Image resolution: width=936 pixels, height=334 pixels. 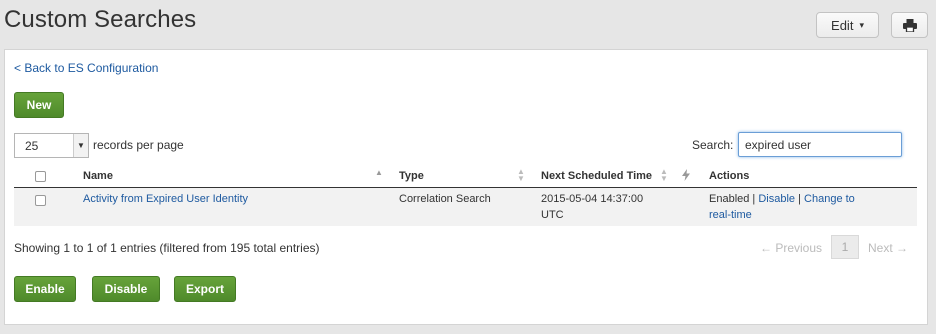 What do you see at coordinates (379, 172) in the screenshot?
I see `sort-asc-icon: ▲` at bounding box center [379, 172].